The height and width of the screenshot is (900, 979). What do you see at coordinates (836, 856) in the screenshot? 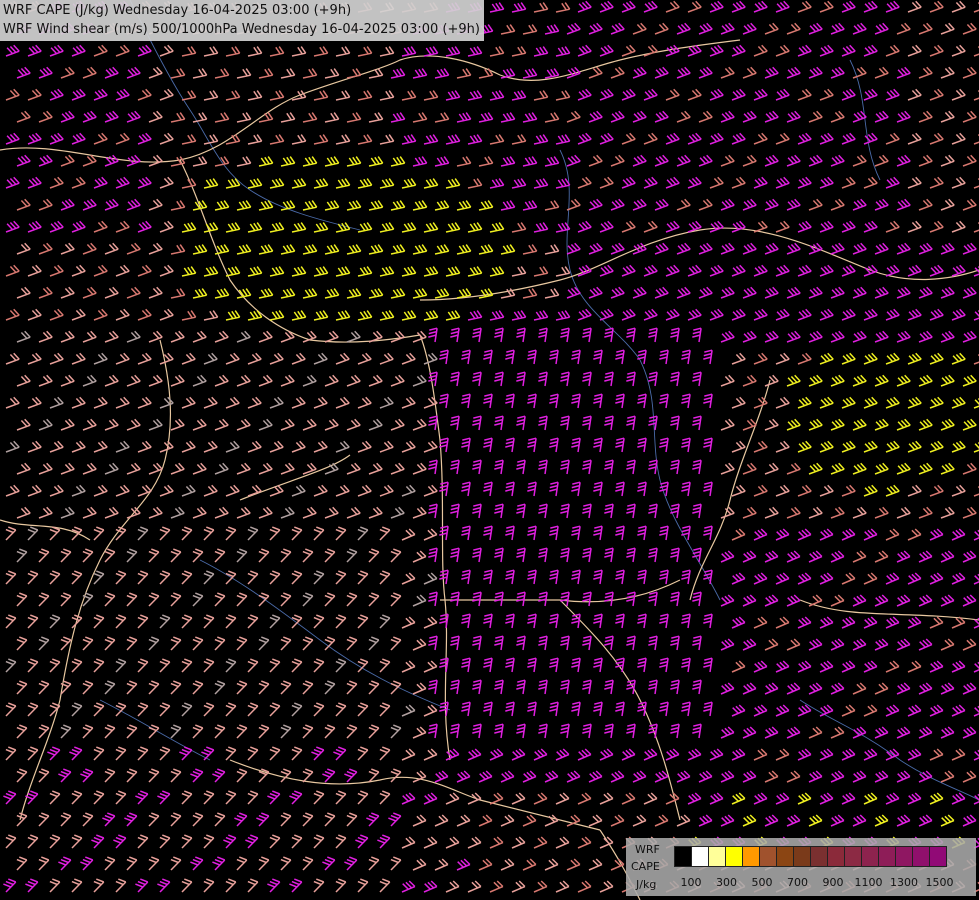
I see `legend-swatch` at bounding box center [836, 856].